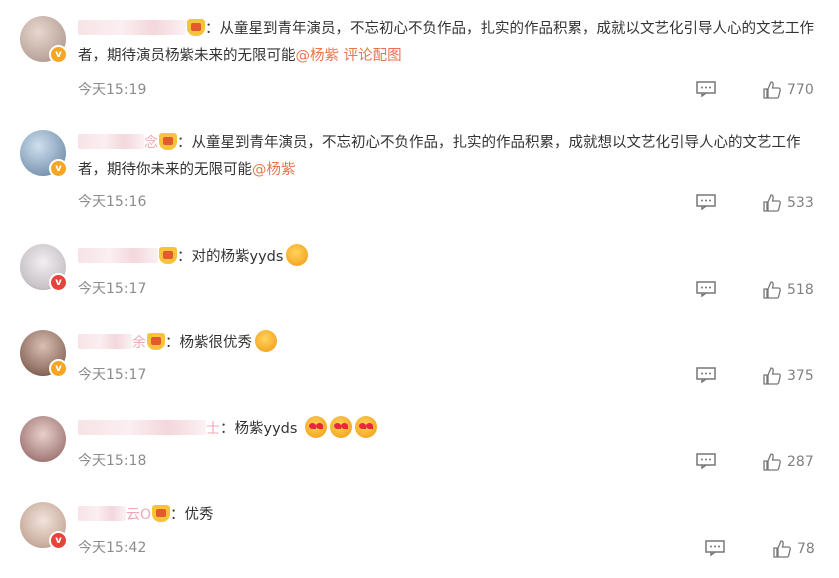  What do you see at coordinates (793, 549) in the screenshot?
I see `like-button: 78` at bounding box center [793, 549].